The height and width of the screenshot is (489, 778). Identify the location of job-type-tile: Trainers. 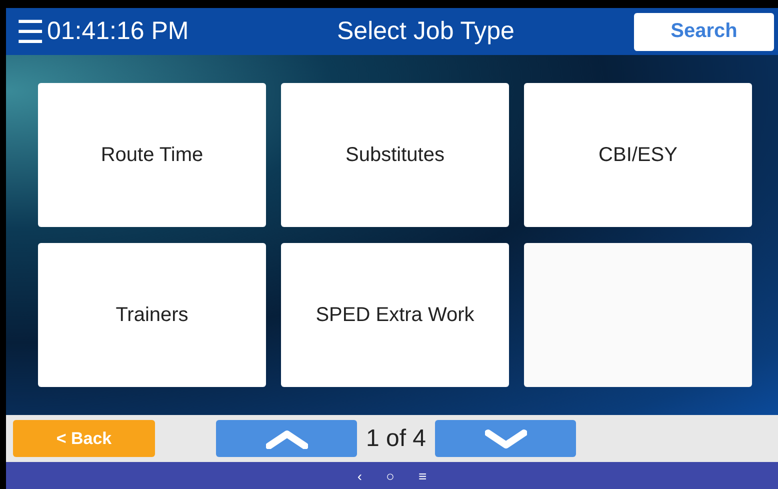
(152, 315).